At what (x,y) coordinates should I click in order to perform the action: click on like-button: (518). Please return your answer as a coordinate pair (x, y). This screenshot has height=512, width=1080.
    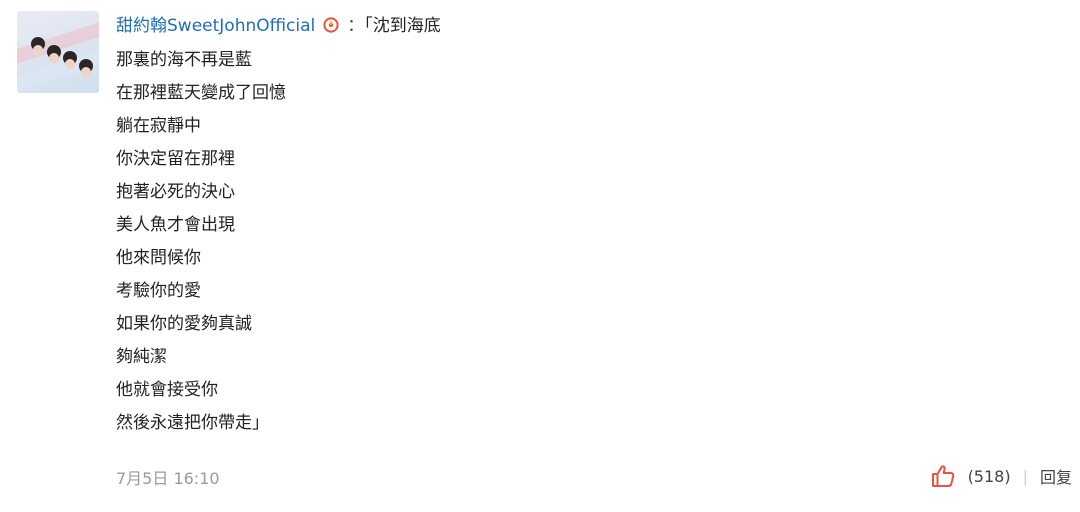
    Looking at the image, I should click on (970, 476).